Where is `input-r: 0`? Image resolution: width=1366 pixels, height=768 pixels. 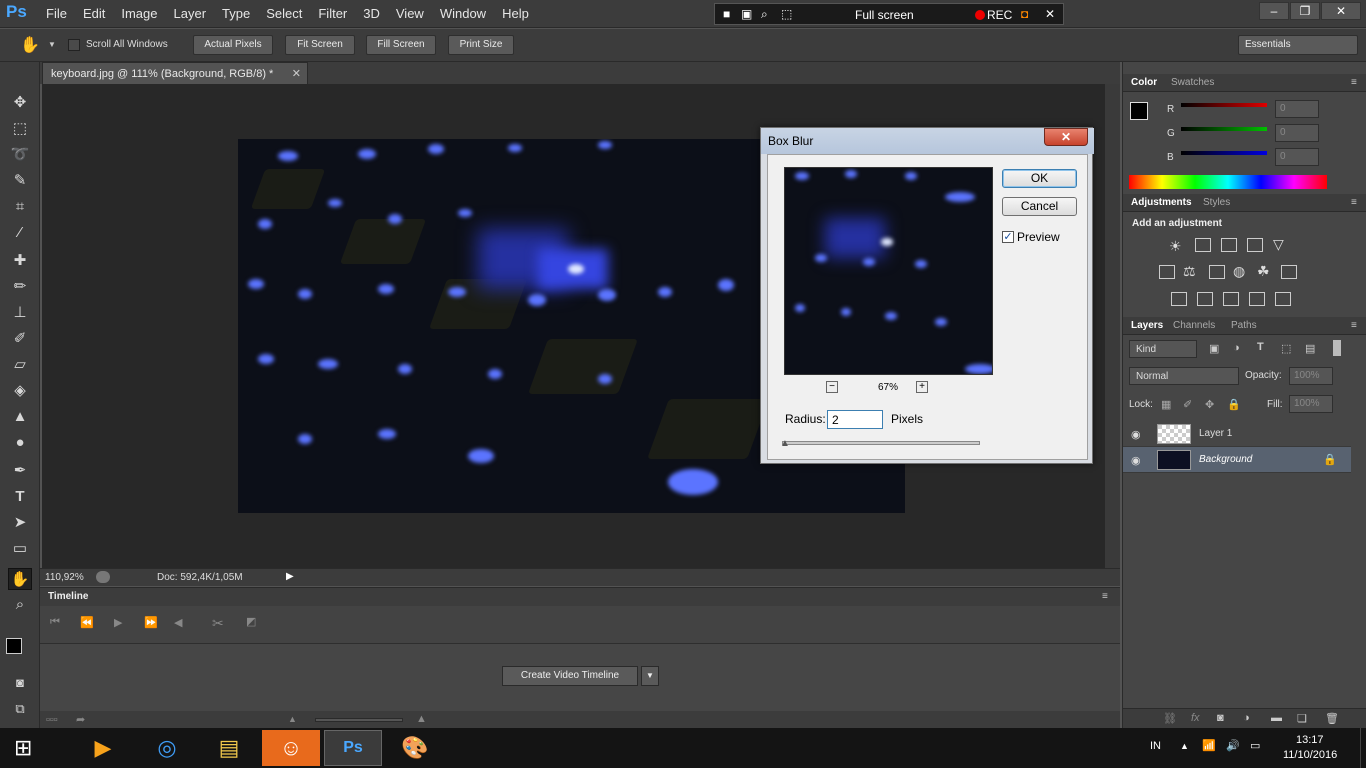 input-r: 0 is located at coordinates (1297, 109).